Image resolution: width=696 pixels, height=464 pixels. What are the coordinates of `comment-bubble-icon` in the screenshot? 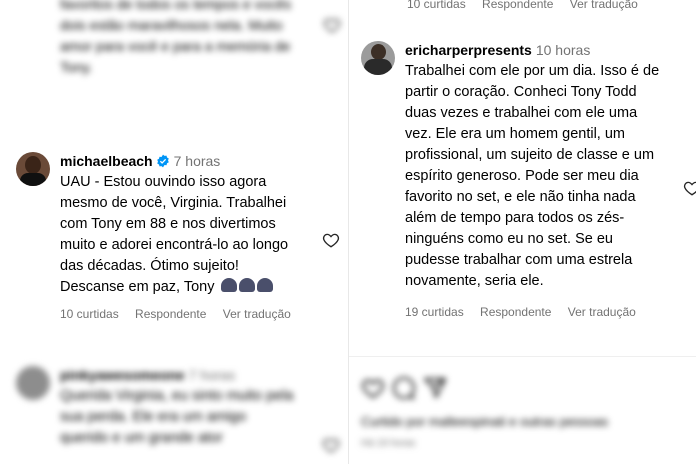 It's located at (403, 388).